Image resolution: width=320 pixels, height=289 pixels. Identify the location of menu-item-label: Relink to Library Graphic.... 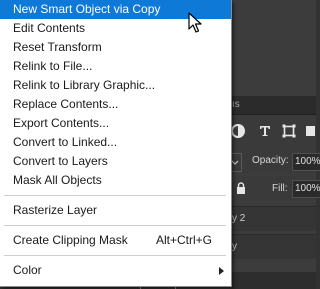
(84, 85).